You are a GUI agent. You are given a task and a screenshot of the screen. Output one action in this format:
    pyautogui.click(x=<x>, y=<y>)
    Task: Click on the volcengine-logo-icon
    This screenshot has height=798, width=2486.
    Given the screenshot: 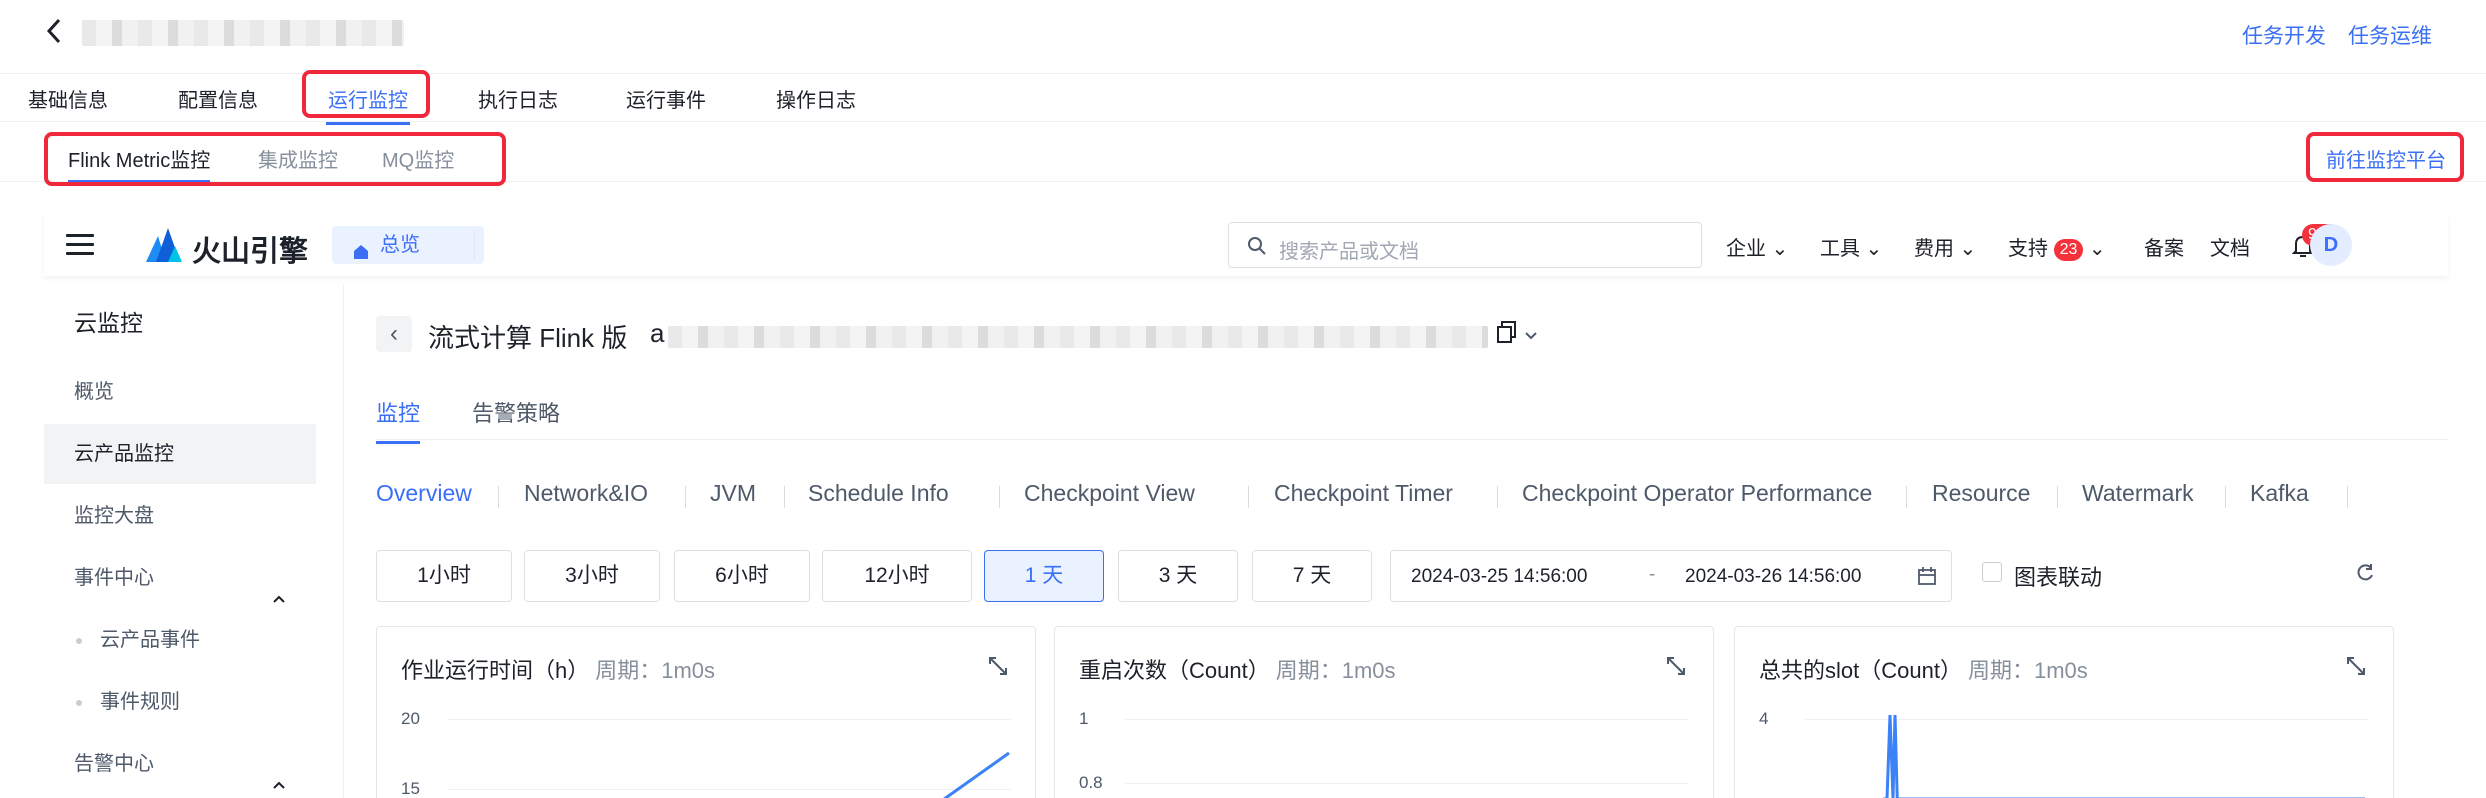 What is the action you would take?
    pyautogui.click(x=164, y=245)
    